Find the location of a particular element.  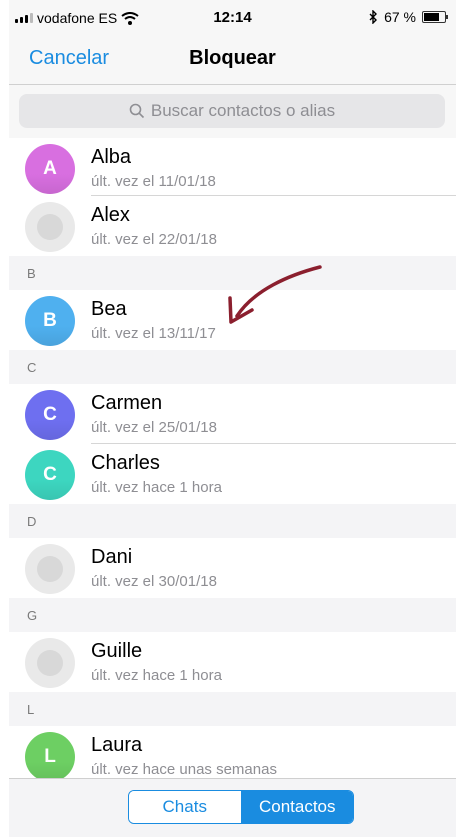

navigation-bar: Cancelar Bloquear is located at coordinates (232, 60).